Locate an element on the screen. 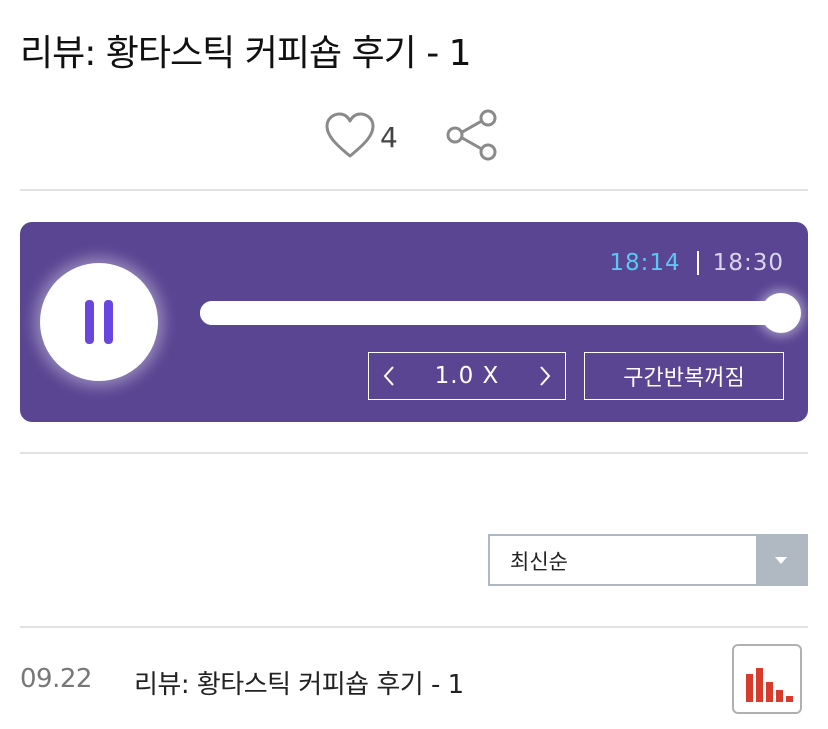 Image resolution: width=828 pixels, height=729 pixels. sort-caret is located at coordinates (781, 560).